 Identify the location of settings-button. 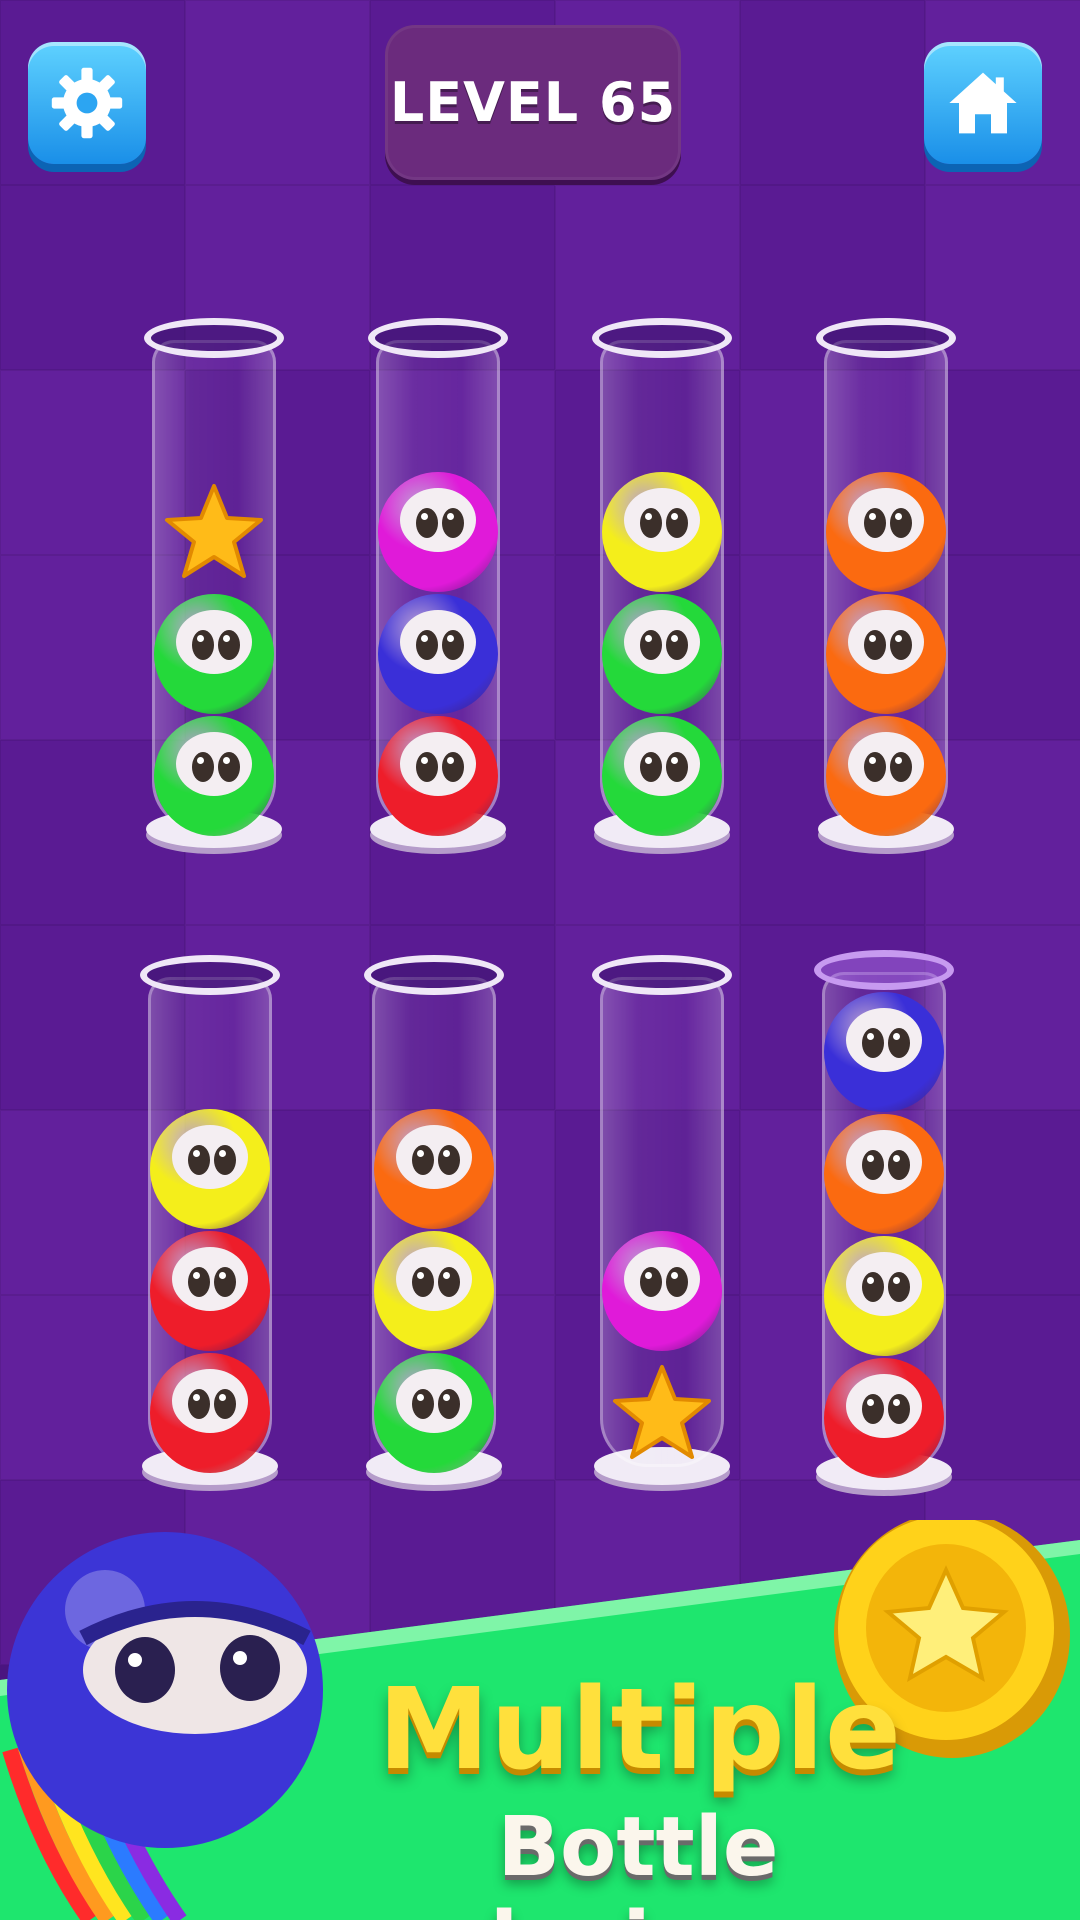
(87, 103).